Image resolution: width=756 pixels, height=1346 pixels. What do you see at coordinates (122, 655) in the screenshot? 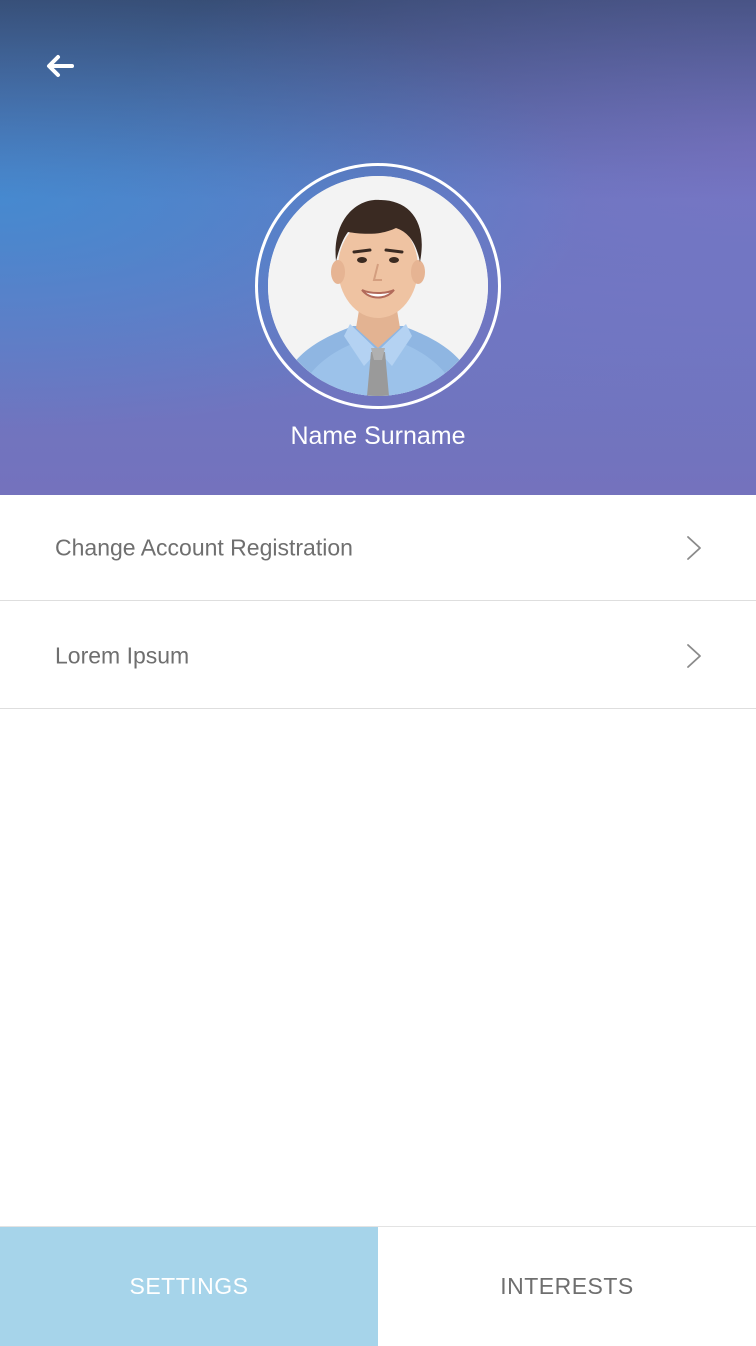
I see `menu-item-label: Lorem Ipsum` at bounding box center [122, 655].